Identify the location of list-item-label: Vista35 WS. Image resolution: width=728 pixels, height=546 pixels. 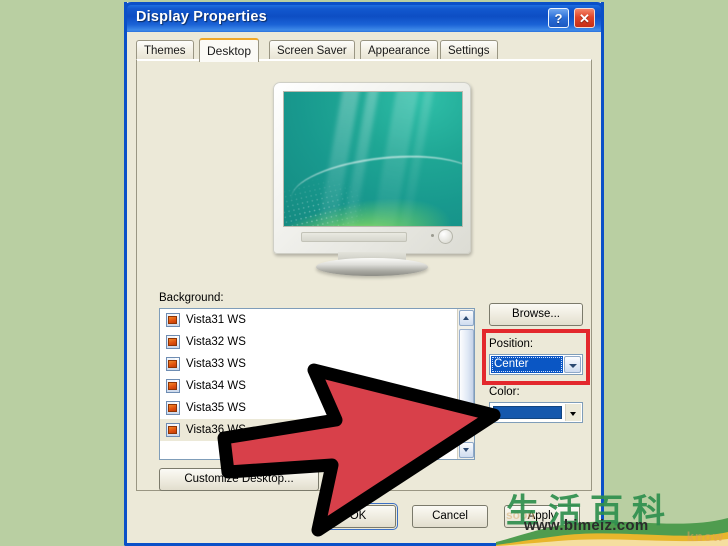
(216, 408).